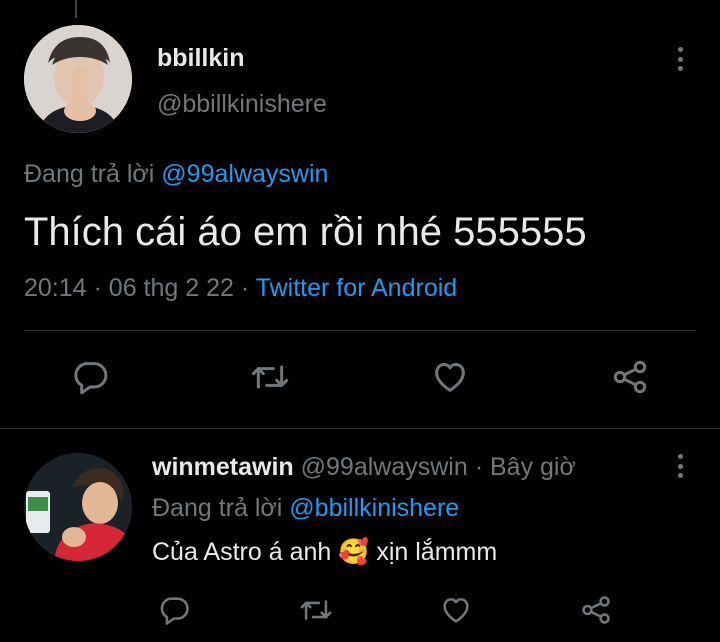  I want to click on replying-to-line: Đang trả lời @99alwayswin, so click(176, 174).